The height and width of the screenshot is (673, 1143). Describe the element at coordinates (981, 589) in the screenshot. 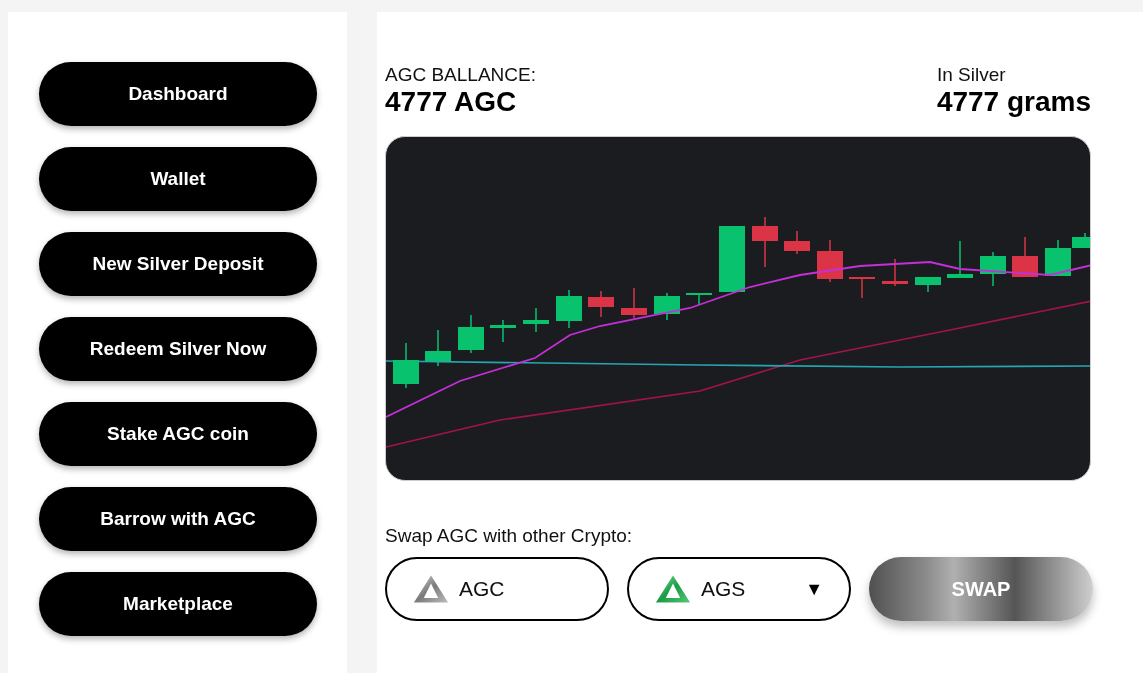

I see `swap-button: SWAP` at that location.